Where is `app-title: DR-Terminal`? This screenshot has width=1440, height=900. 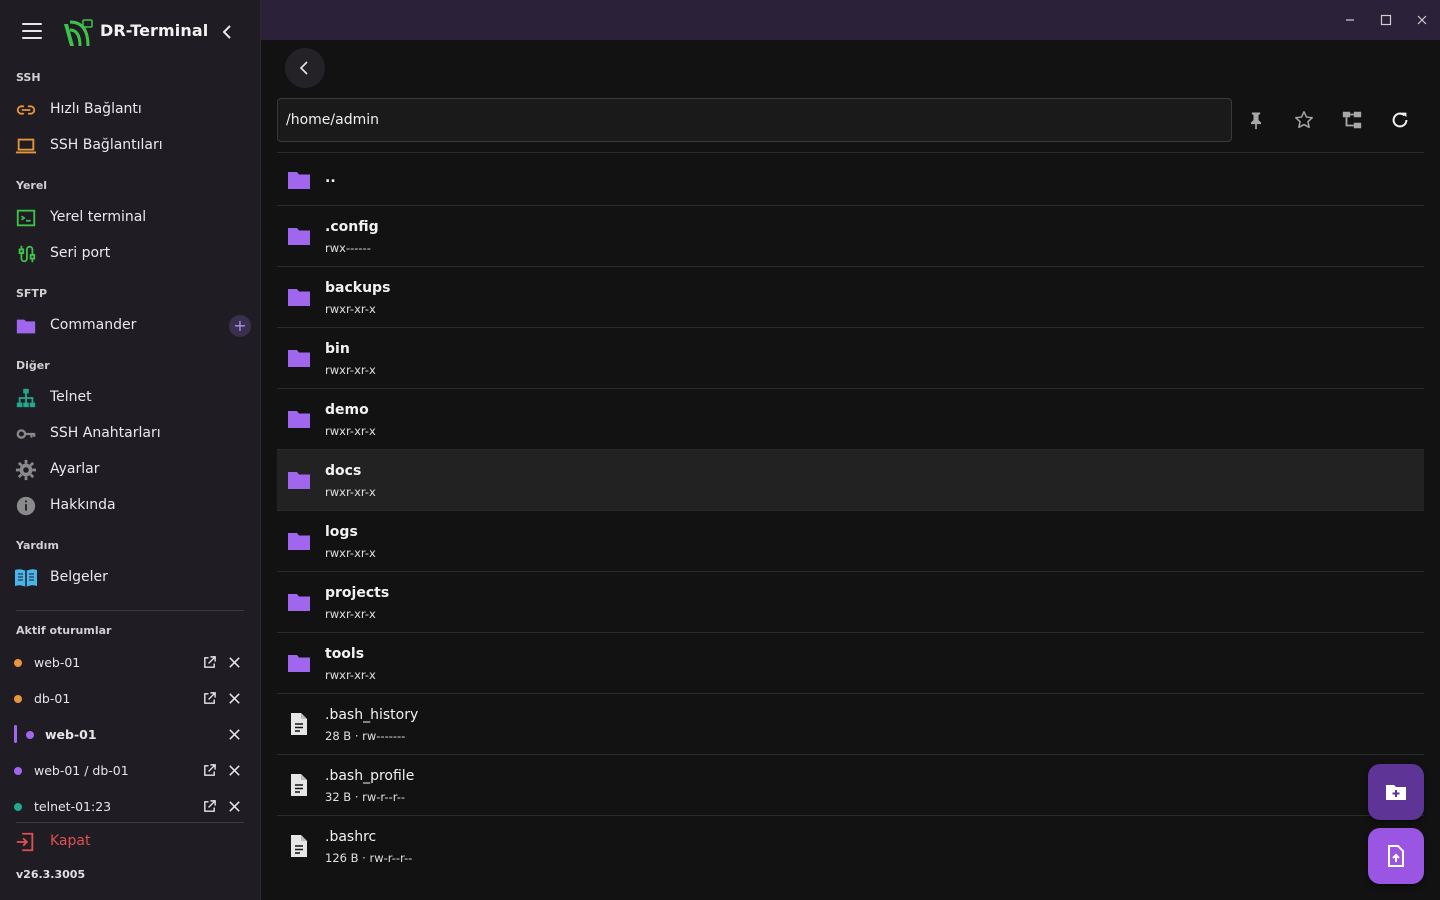 app-title: DR-Terminal is located at coordinates (154, 30).